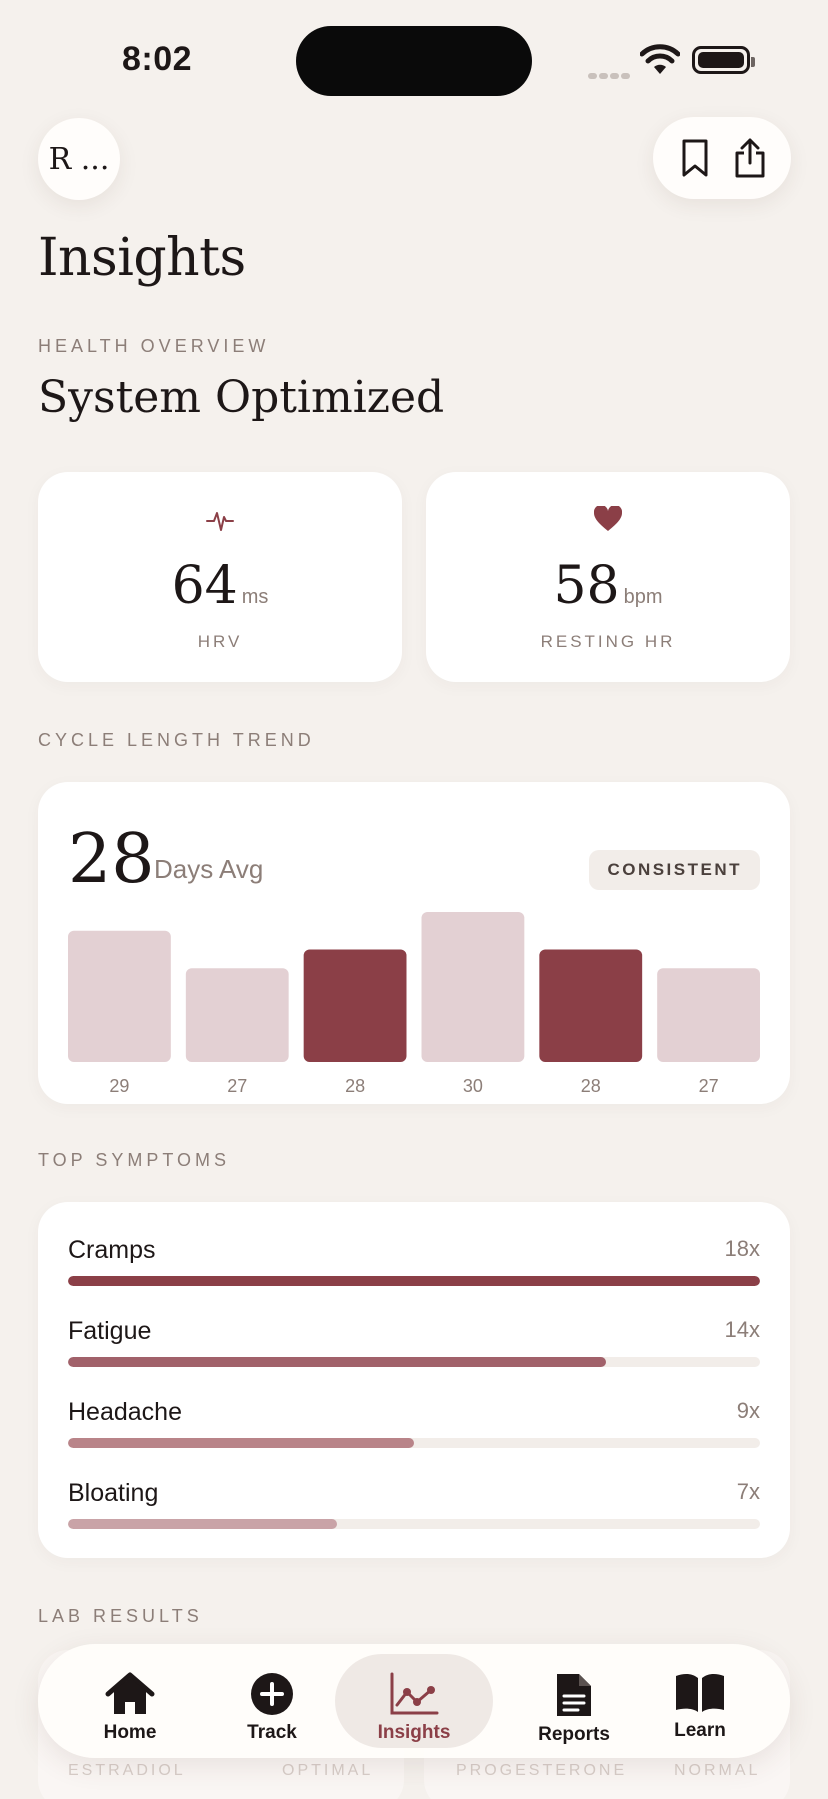 The width and height of the screenshot is (828, 1799). Describe the element at coordinates (113, 1493) in the screenshot. I see `symptom-name: Bloating` at that location.